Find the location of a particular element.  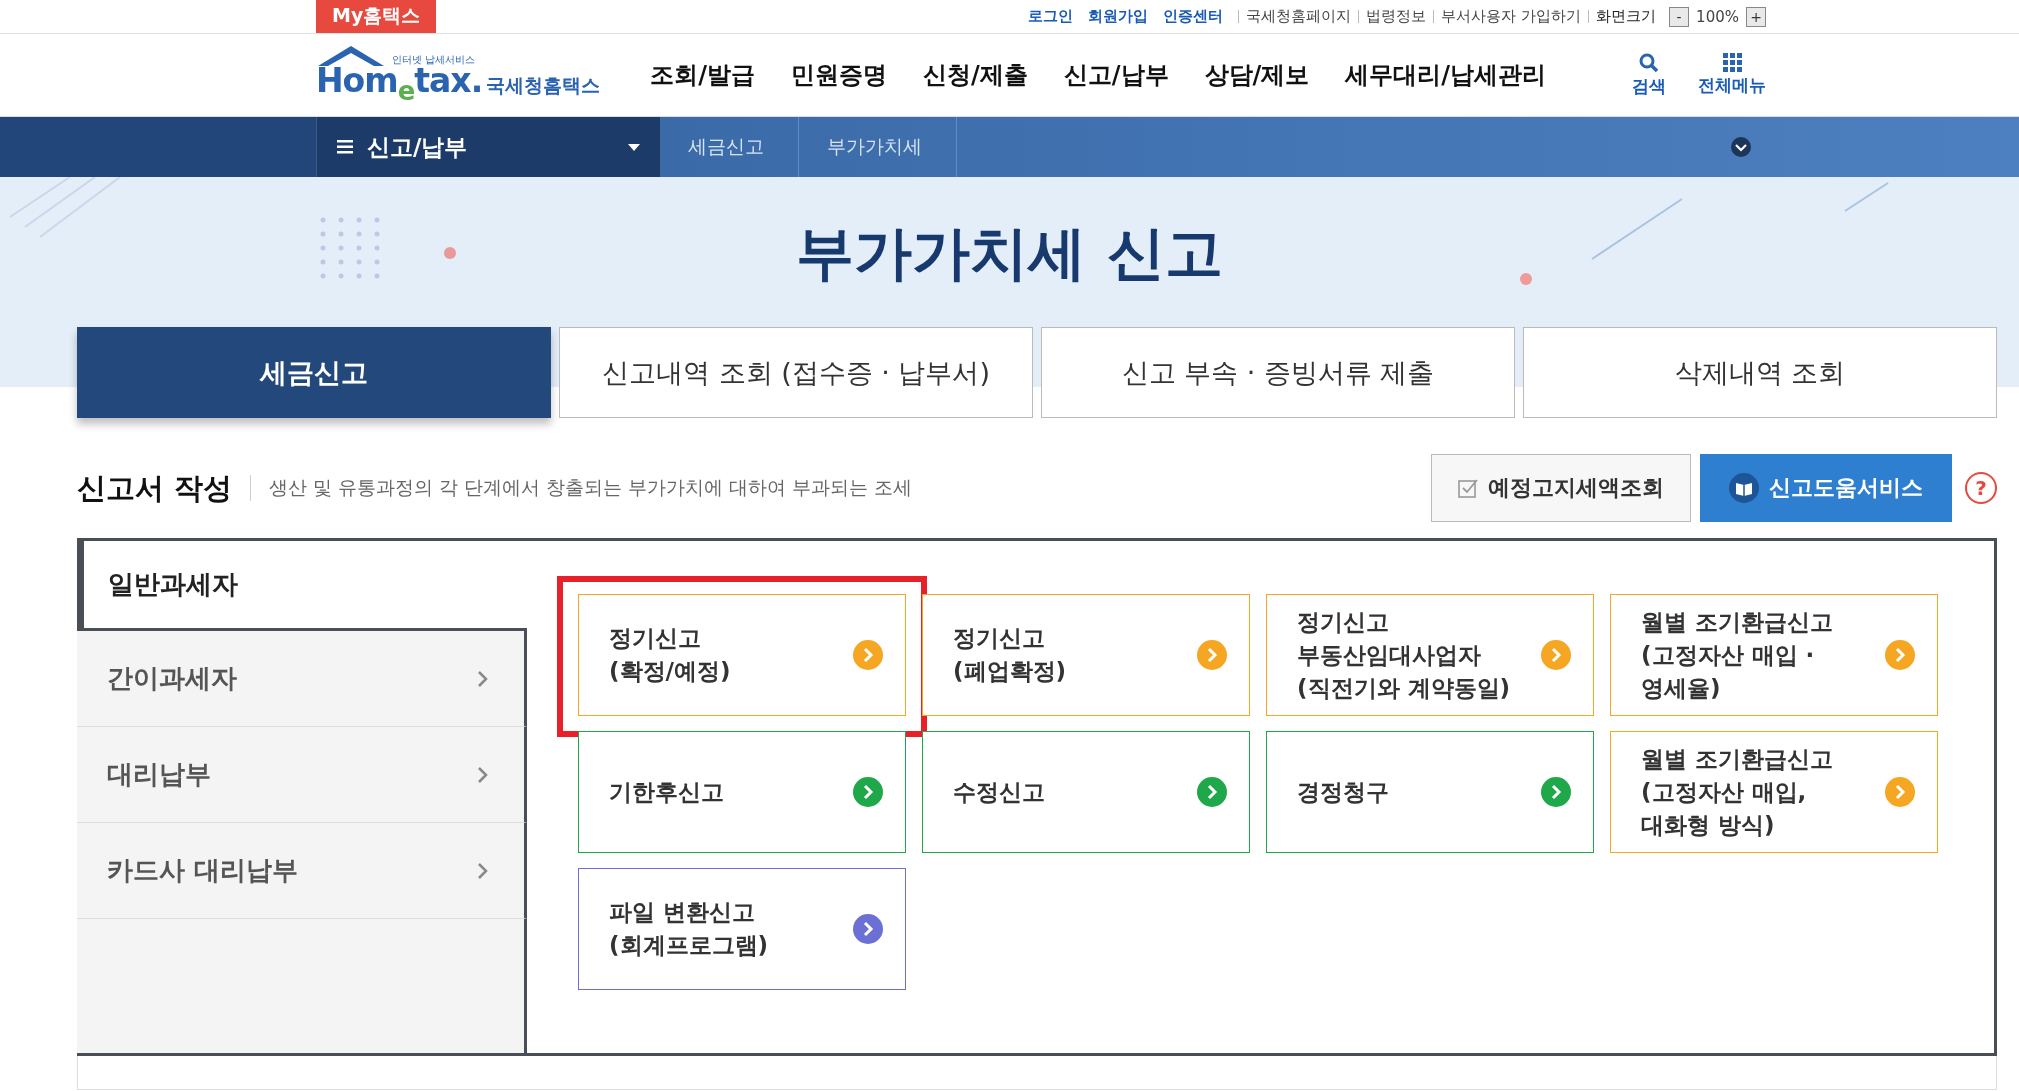

top-link: 부서사용자 가입하기 is located at coordinates (1511, 16).